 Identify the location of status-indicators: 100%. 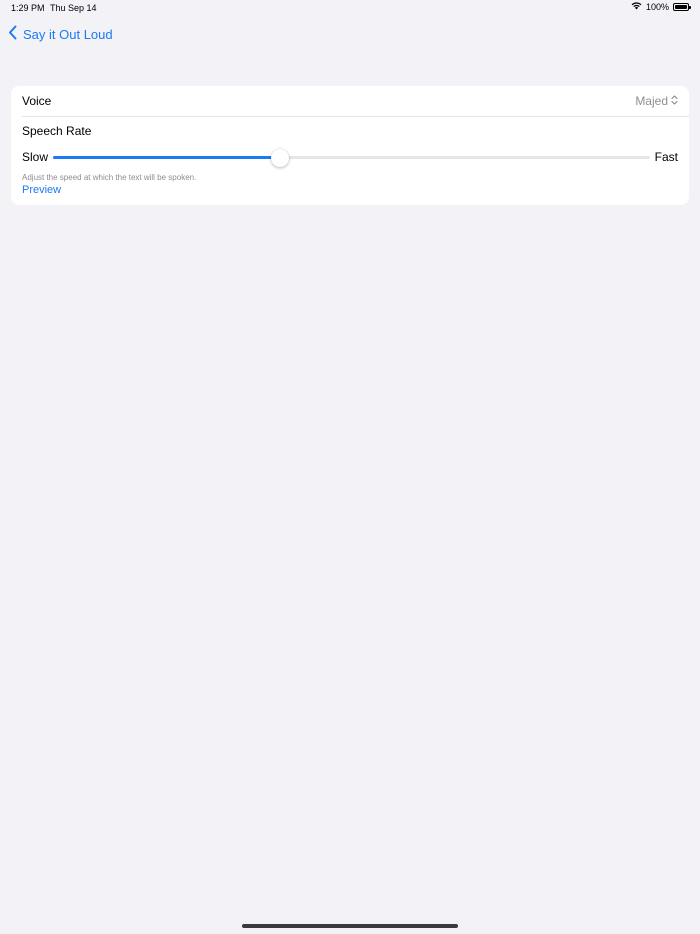
(661, 7).